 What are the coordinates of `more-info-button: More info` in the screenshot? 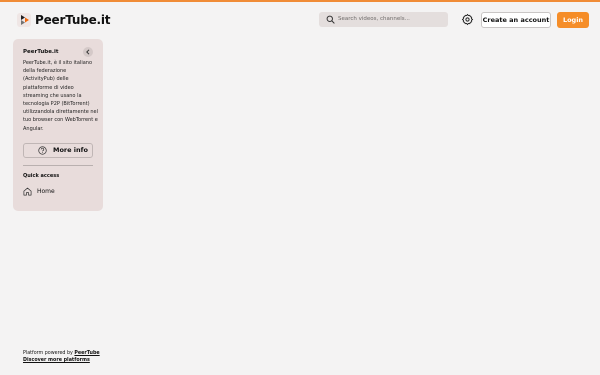 It's located at (58, 150).